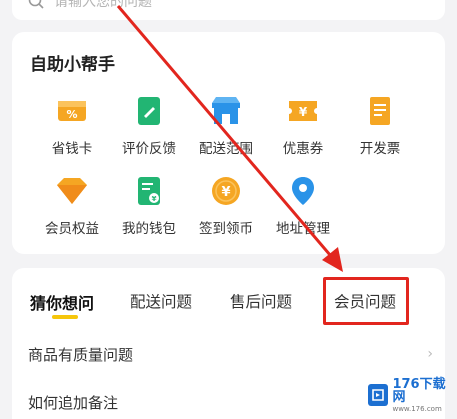  What do you see at coordinates (303, 149) in the screenshot?
I see `helper-item-label: 优惠券` at bounding box center [303, 149].